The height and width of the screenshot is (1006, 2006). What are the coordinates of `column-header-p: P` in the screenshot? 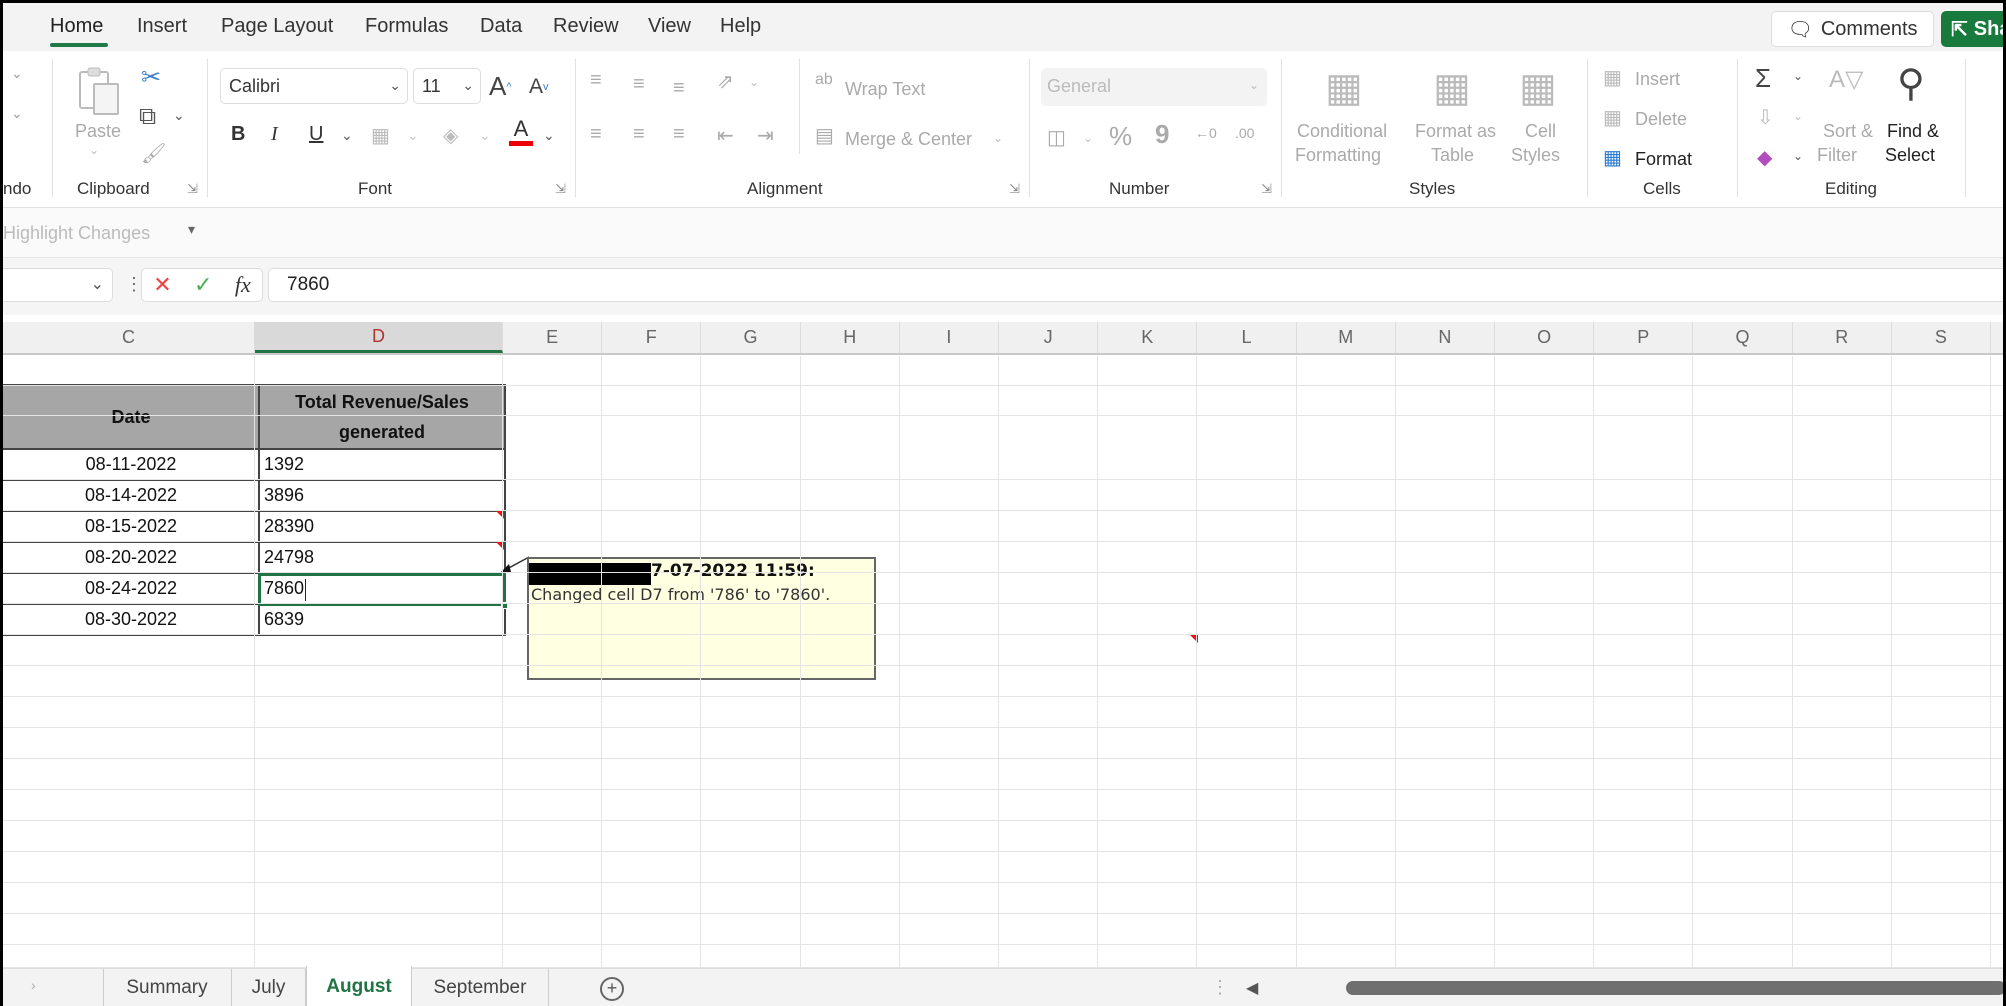 It's located at (1644, 337).